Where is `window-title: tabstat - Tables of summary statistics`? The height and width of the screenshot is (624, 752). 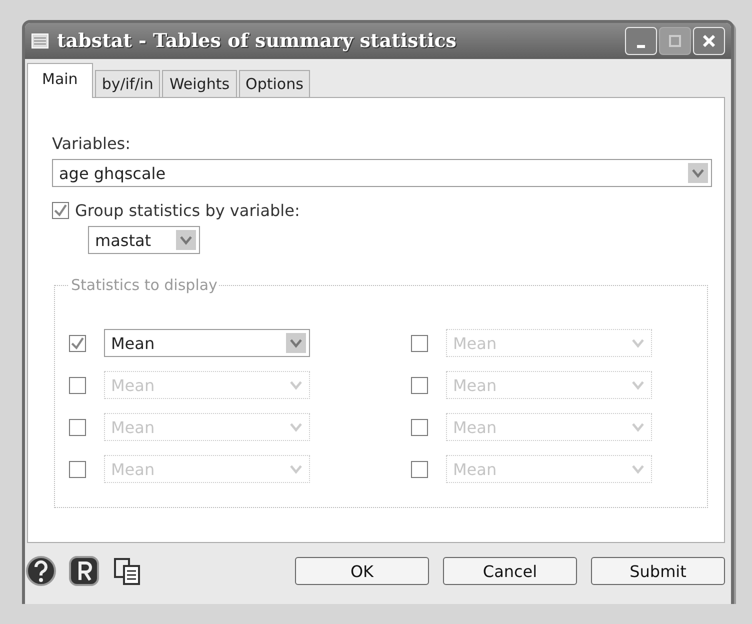 window-title: tabstat - Tables of summary statistics is located at coordinates (257, 41).